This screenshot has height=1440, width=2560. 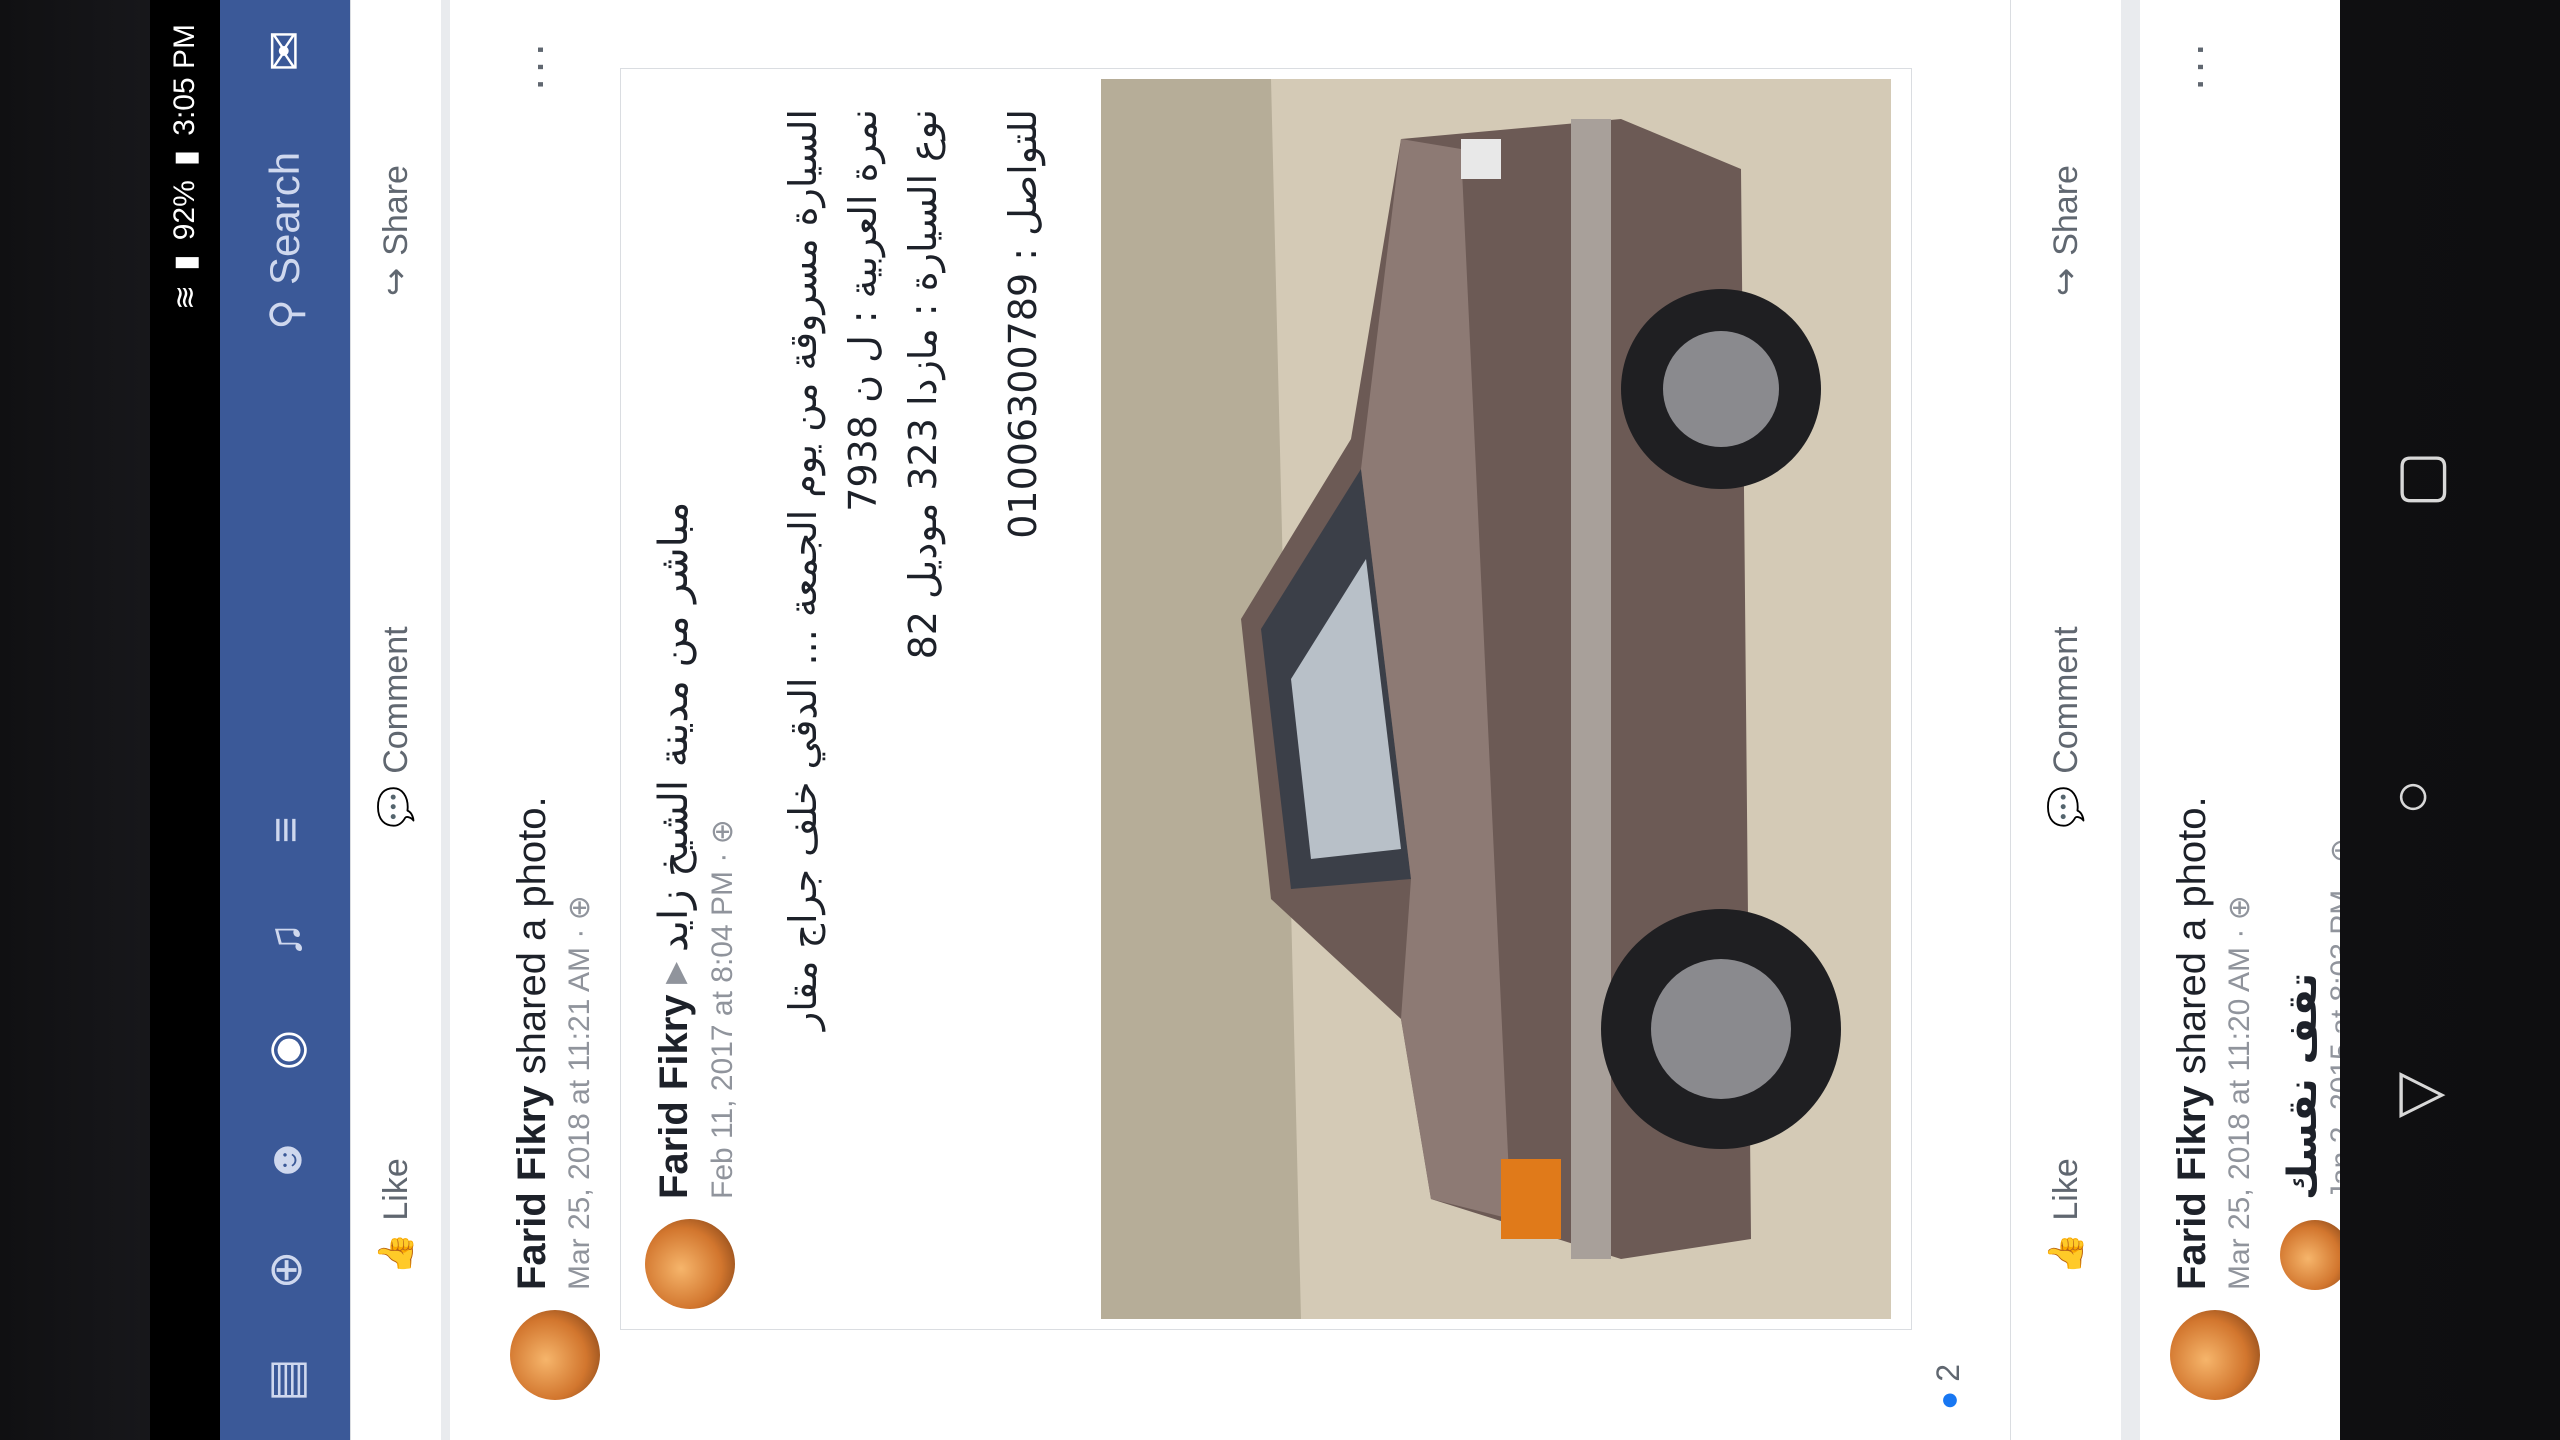 I want to click on post-actions: 👍 Like 💬 Comment ↪ Share, so click(x=2065, y=720).